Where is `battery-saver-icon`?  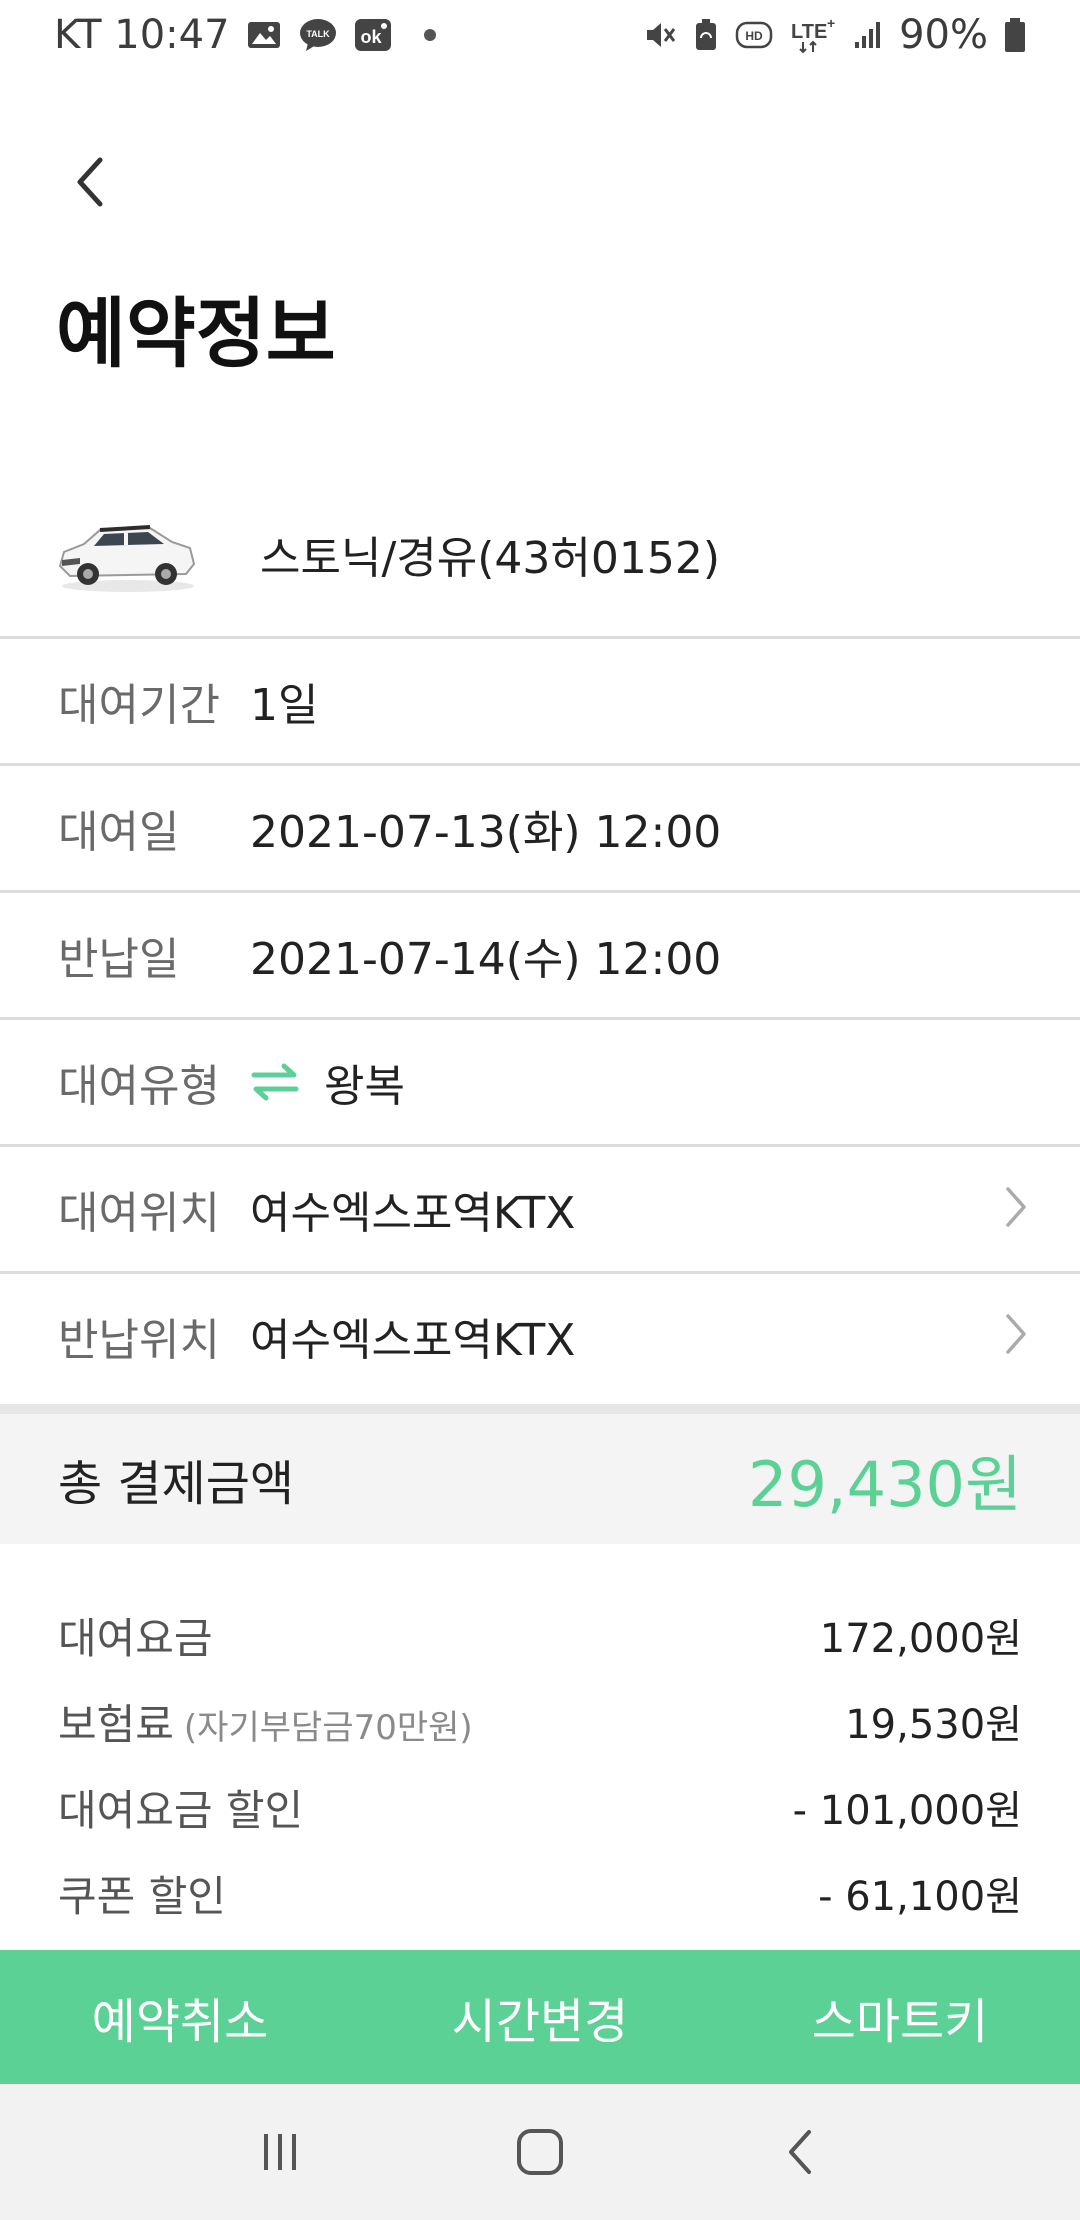
battery-saver-icon is located at coordinates (706, 35).